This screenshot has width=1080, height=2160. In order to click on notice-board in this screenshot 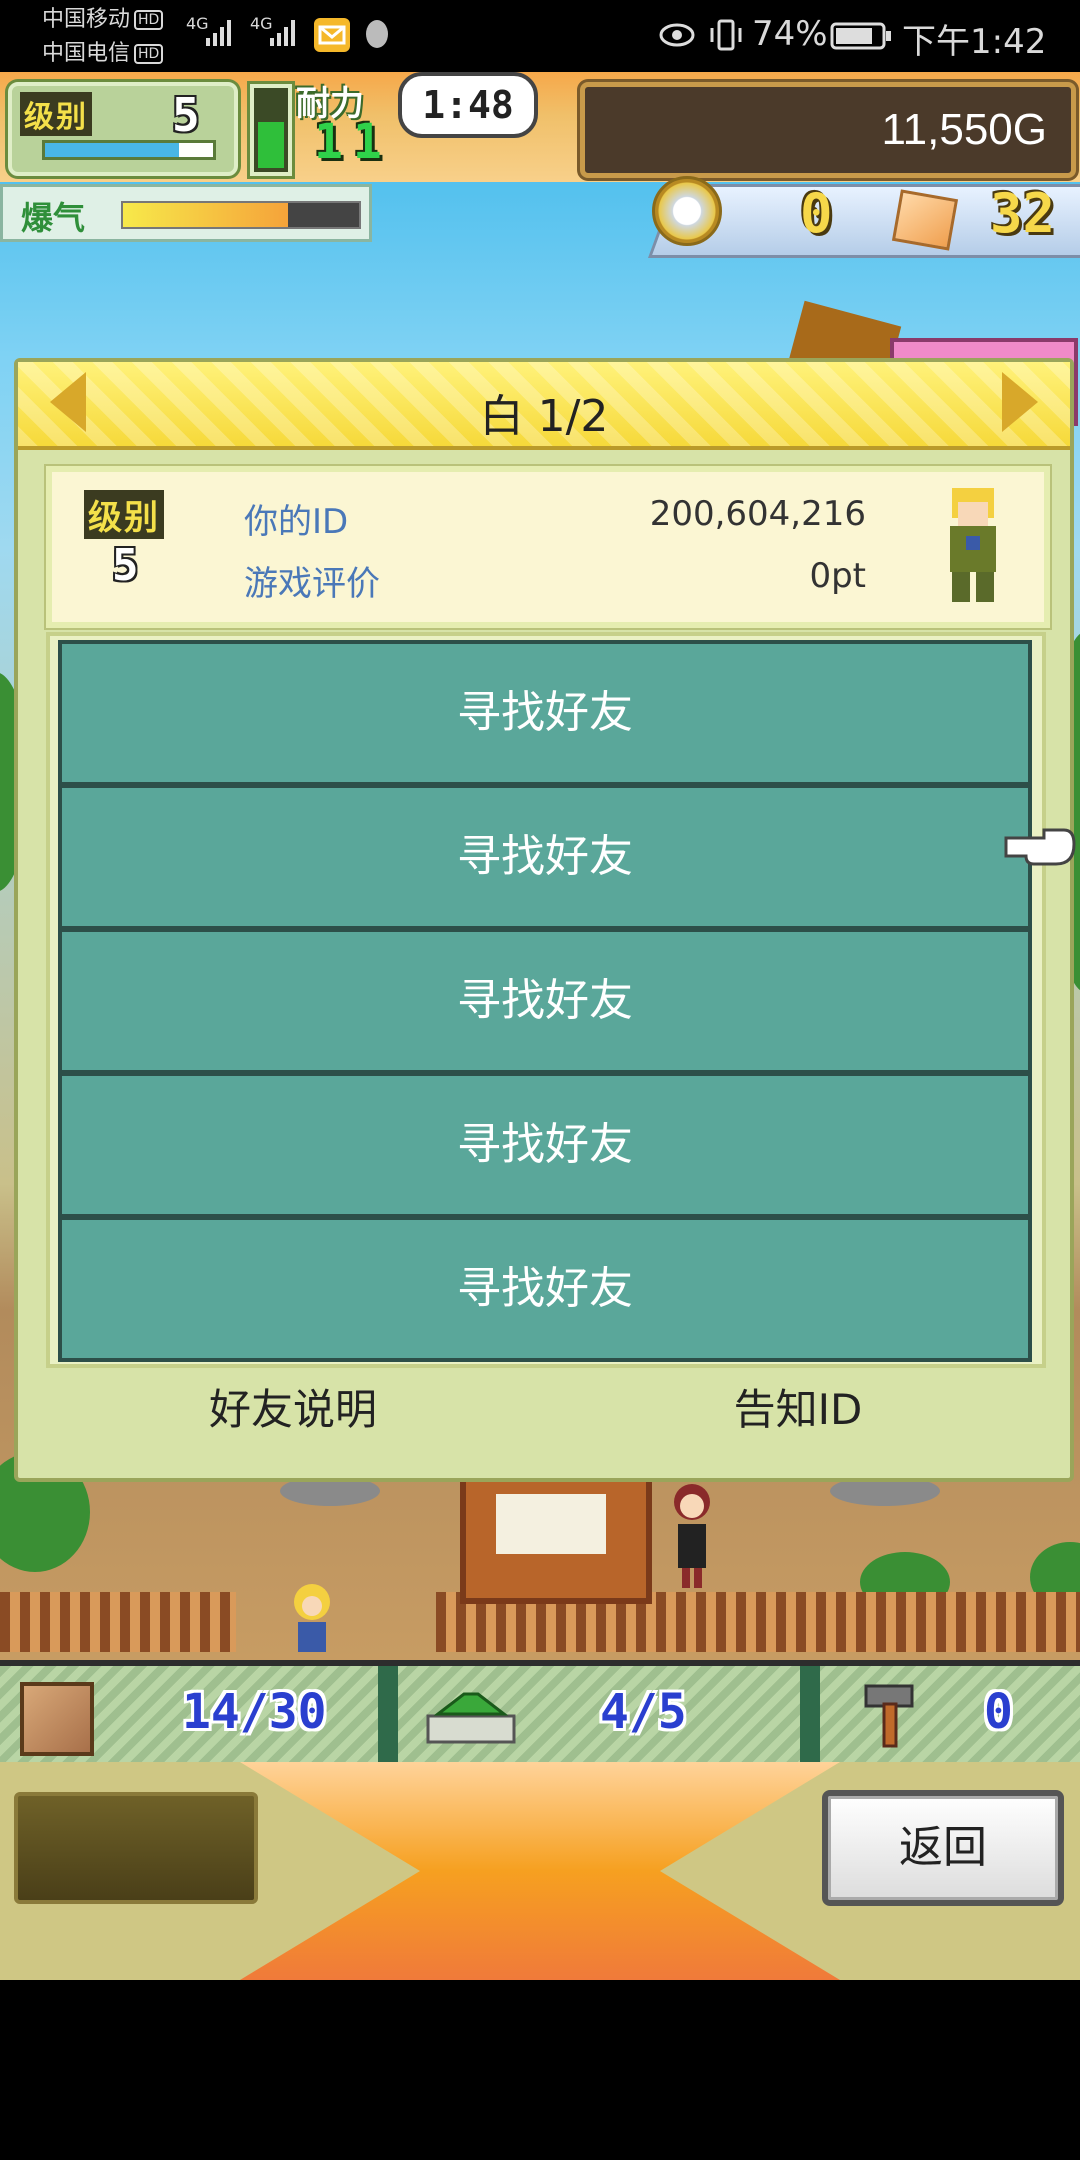, I will do `click(556, 1538)`.